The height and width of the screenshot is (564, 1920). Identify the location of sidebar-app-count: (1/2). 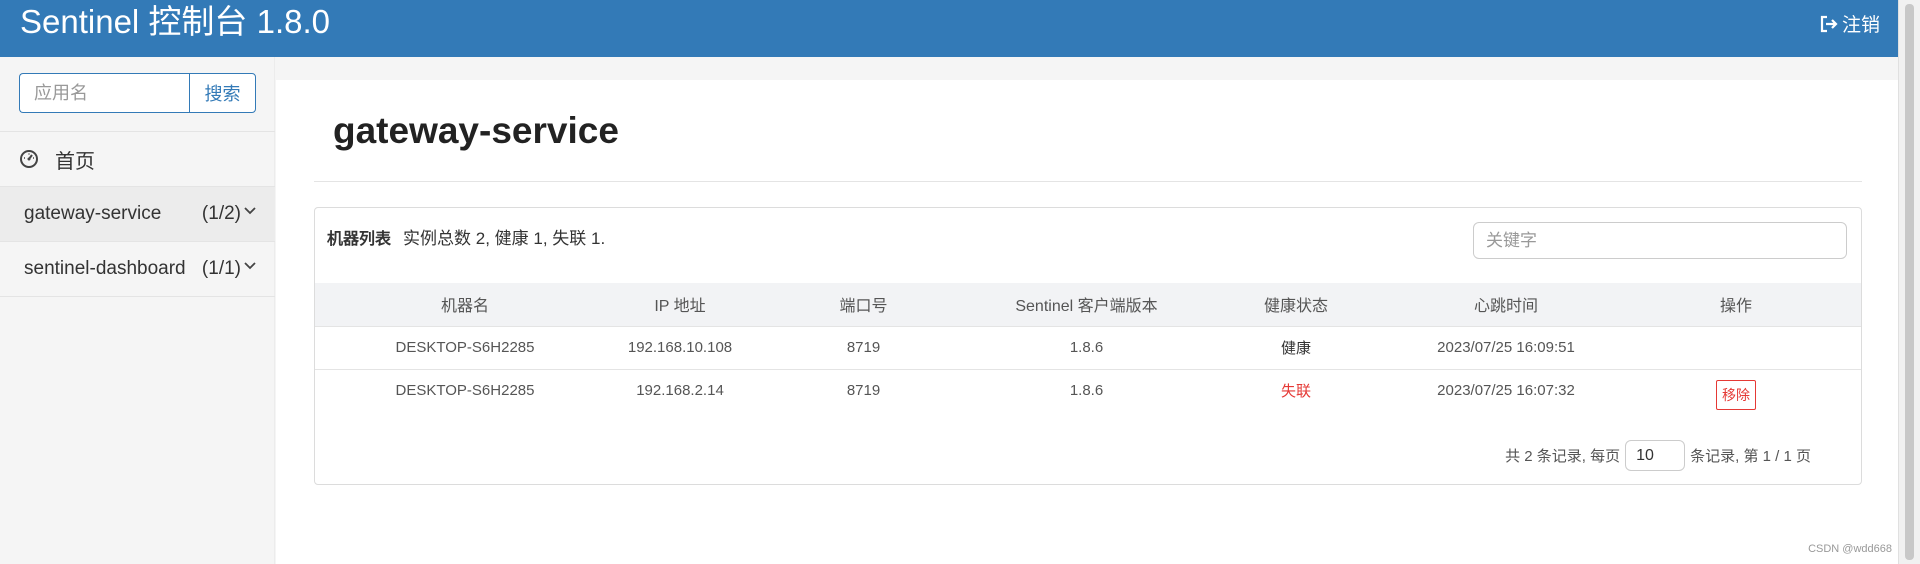
(221, 213).